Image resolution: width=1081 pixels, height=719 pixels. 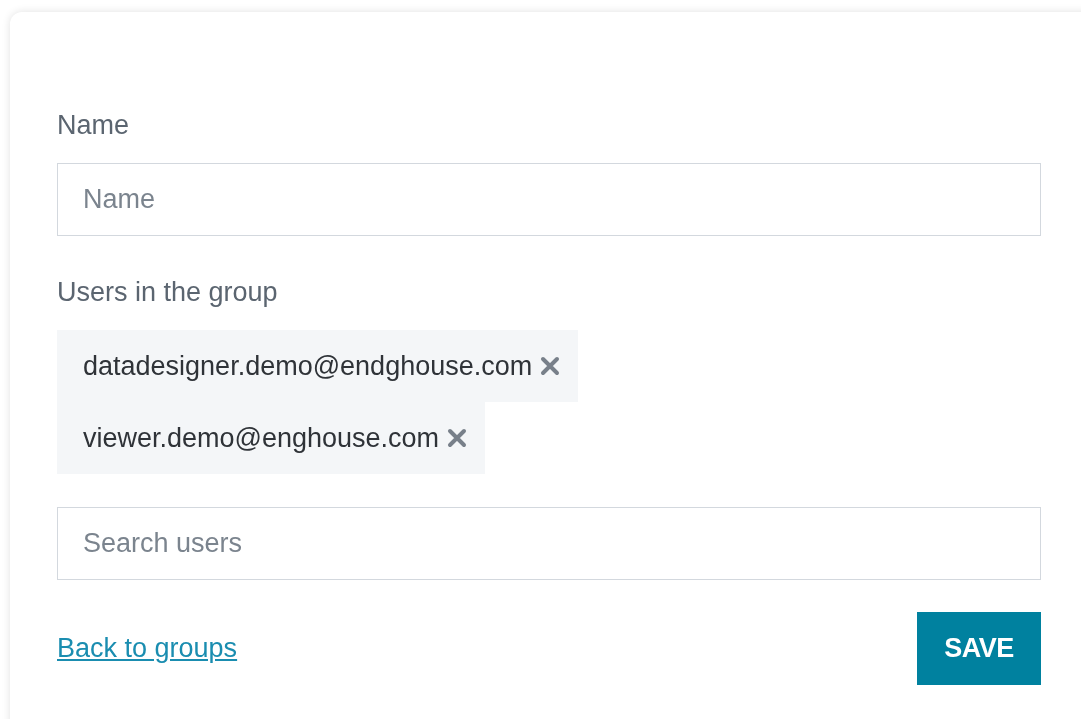 What do you see at coordinates (147, 648) in the screenshot?
I see `back-link: Back to groups` at bounding box center [147, 648].